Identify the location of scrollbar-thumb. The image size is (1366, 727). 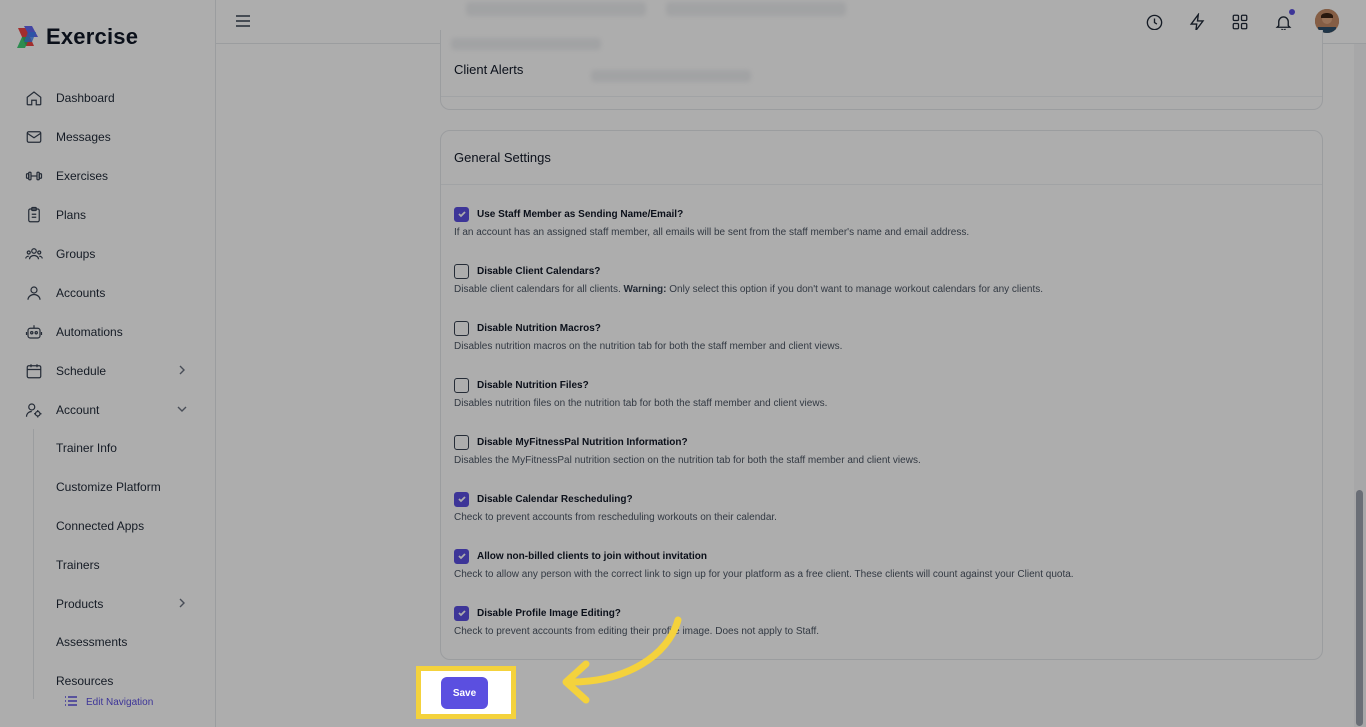
(1359, 608).